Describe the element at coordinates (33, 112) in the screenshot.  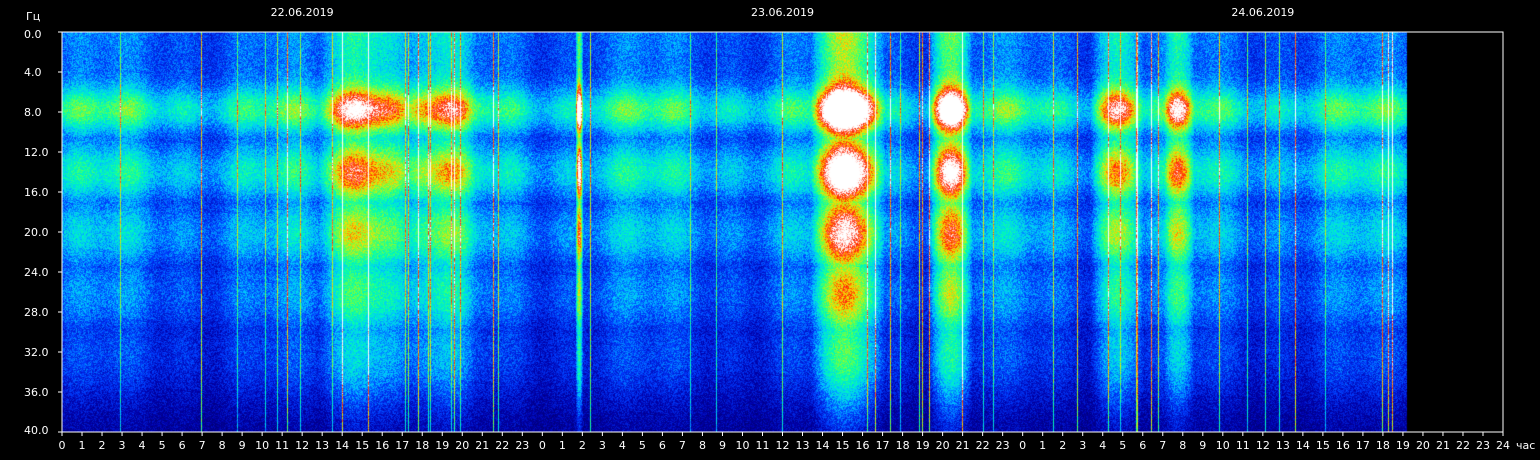
I see `y-tick-label: 8.0` at that location.